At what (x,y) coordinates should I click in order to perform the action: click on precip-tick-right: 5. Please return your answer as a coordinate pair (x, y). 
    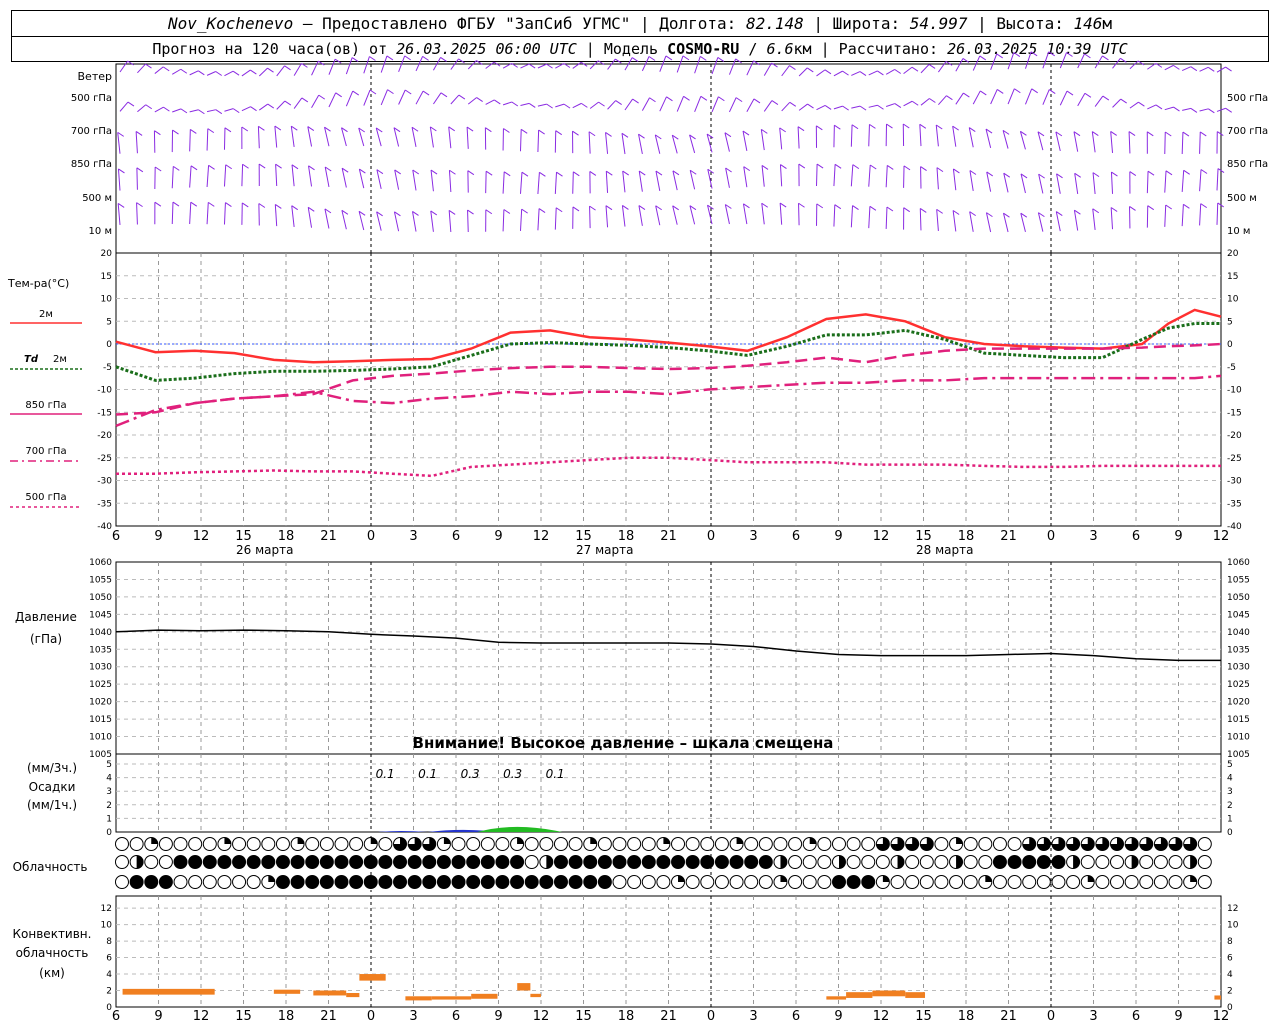
    Looking at the image, I should click on (1230, 765).